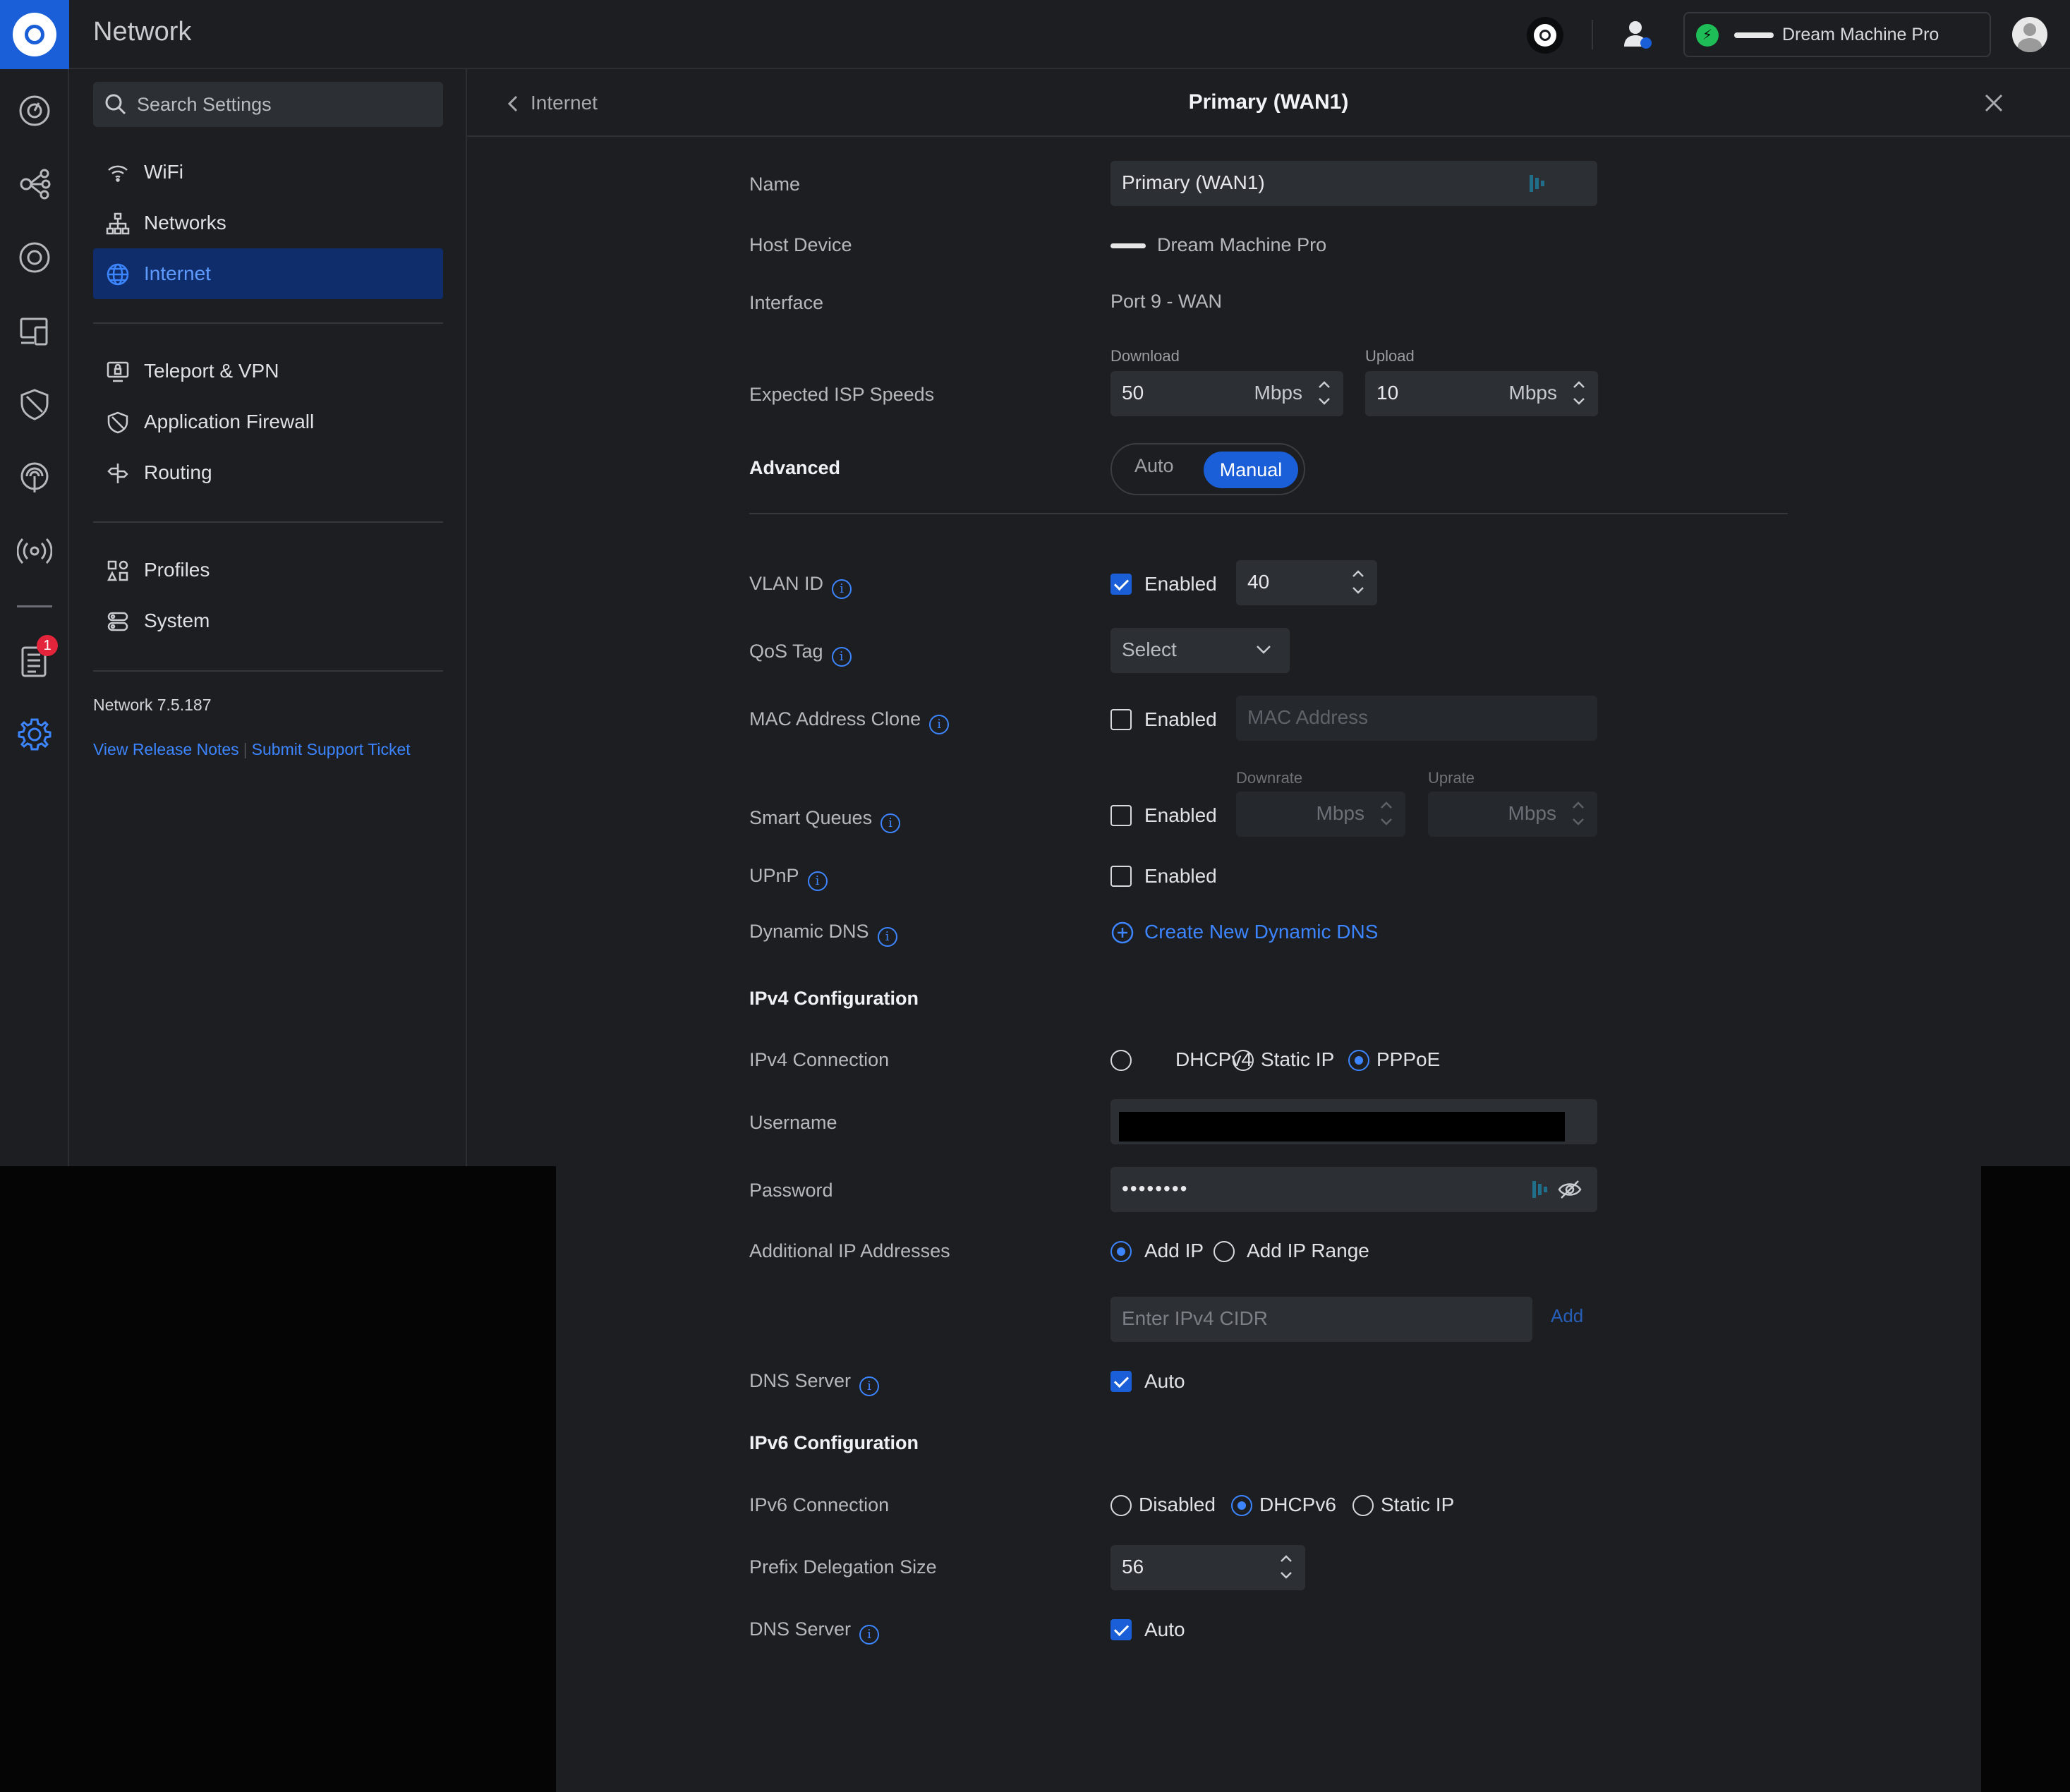 The width and height of the screenshot is (2070, 1792). What do you see at coordinates (34, 331) in the screenshot?
I see `clients-icon` at bounding box center [34, 331].